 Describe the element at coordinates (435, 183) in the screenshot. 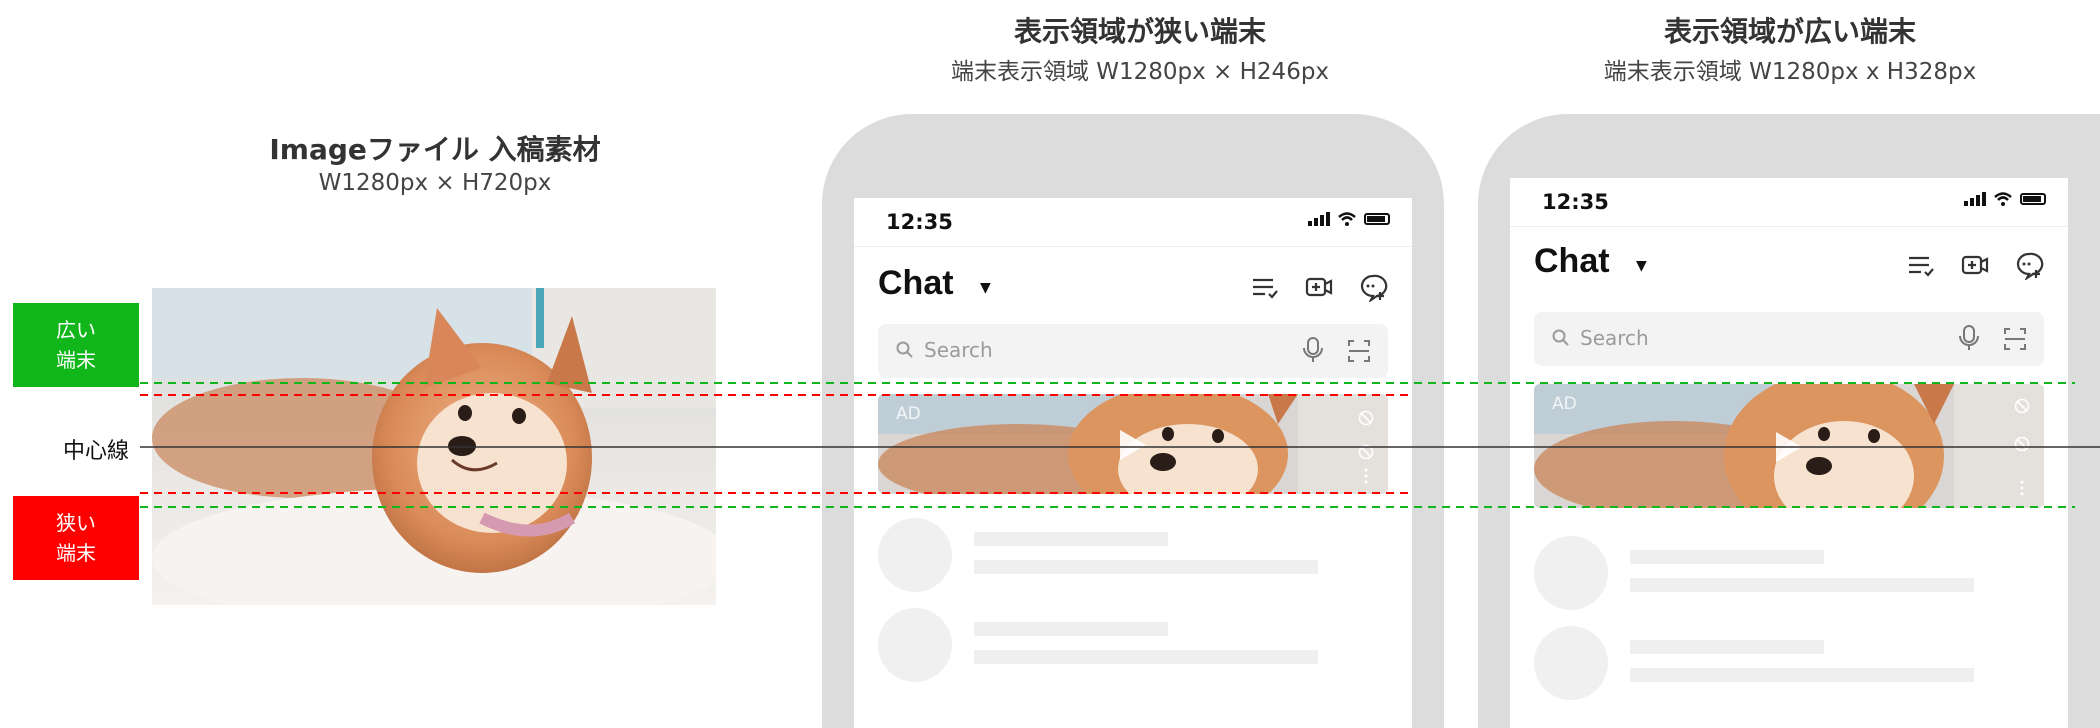

I see `source-subtitle: W1280px × H720px` at that location.